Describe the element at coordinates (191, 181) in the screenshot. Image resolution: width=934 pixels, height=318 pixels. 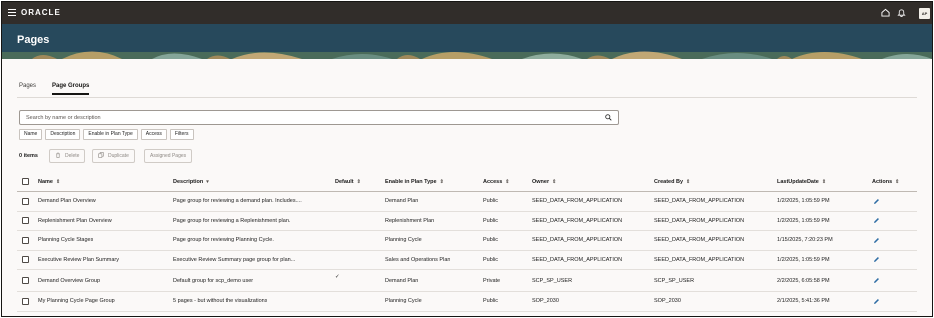
I see `column-header-description: Description ▾` at that location.